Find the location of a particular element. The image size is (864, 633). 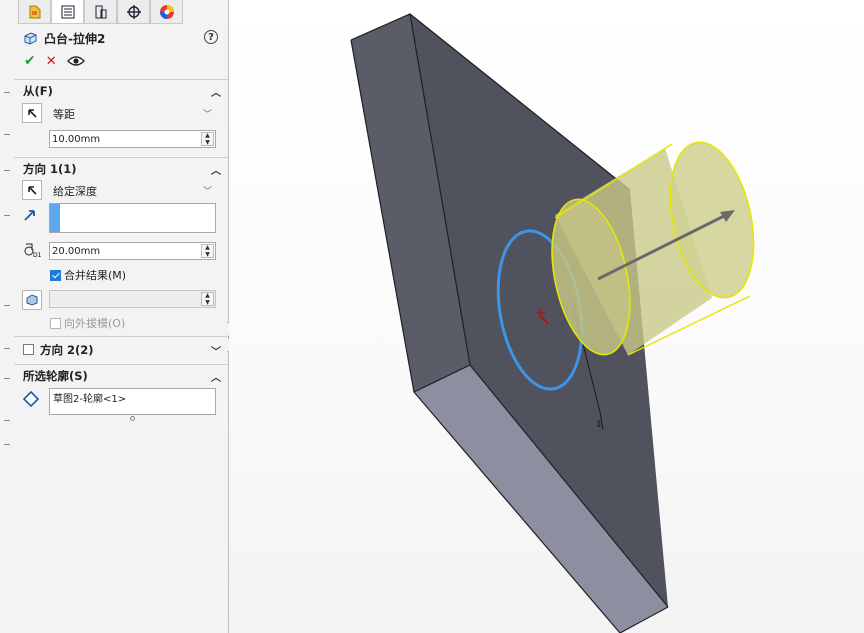

direction1-section: 方向 1(1) ︿ is located at coordinates (121, 168).